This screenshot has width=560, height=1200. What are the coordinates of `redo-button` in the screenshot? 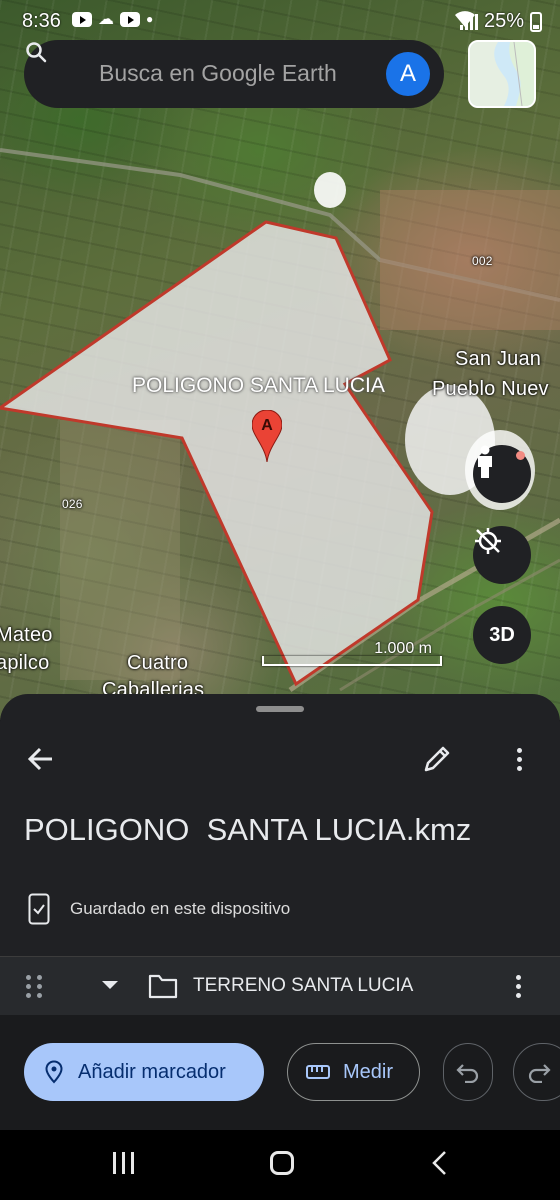 It's located at (536, 1072).